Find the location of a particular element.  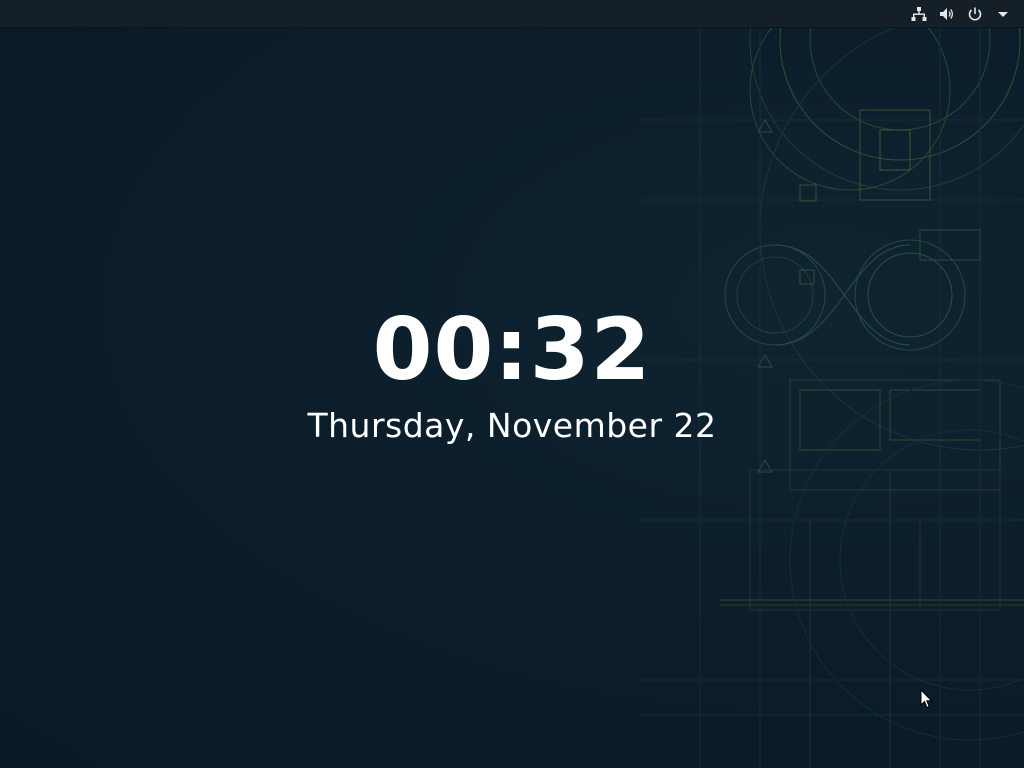

network-icon is located at coordinates (919, 14).